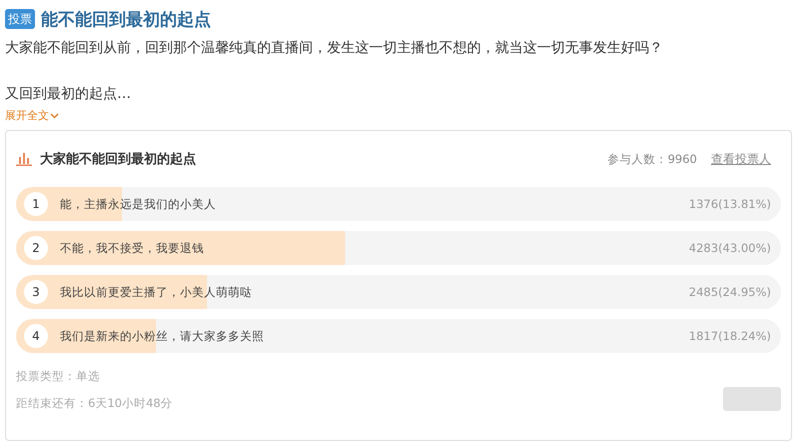 The width and height of the screenshot is (797, 443). What do you see at coordinates (156, 292) in the screenshot?
I see `option-label: 我比以前更爱主播了，小美人萌萌哒` at bounding box center [156, 292].